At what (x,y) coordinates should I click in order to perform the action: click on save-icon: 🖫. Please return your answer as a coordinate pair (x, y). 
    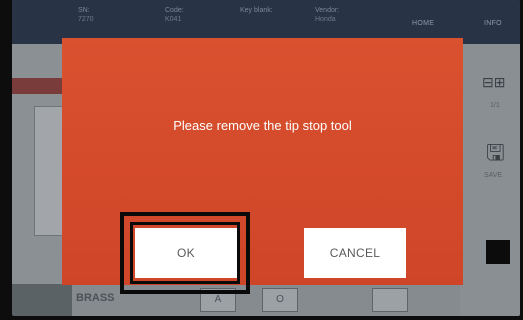
    Looking at the image, I should click on (495, 155).